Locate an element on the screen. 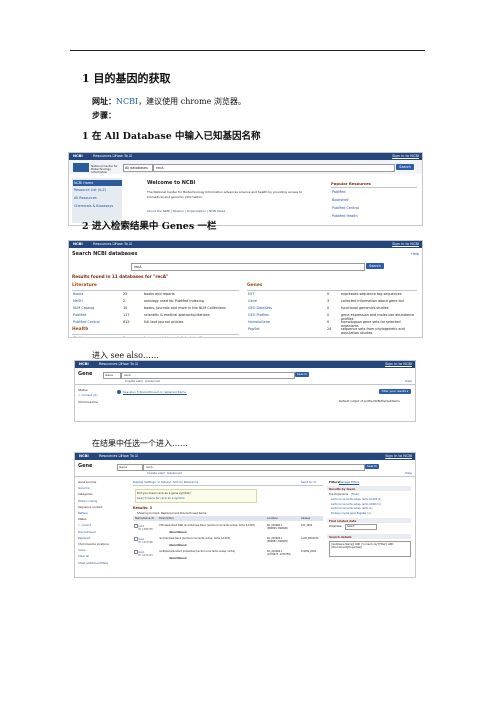  filter-item: RefSeq is located at coordinates (82, 513).